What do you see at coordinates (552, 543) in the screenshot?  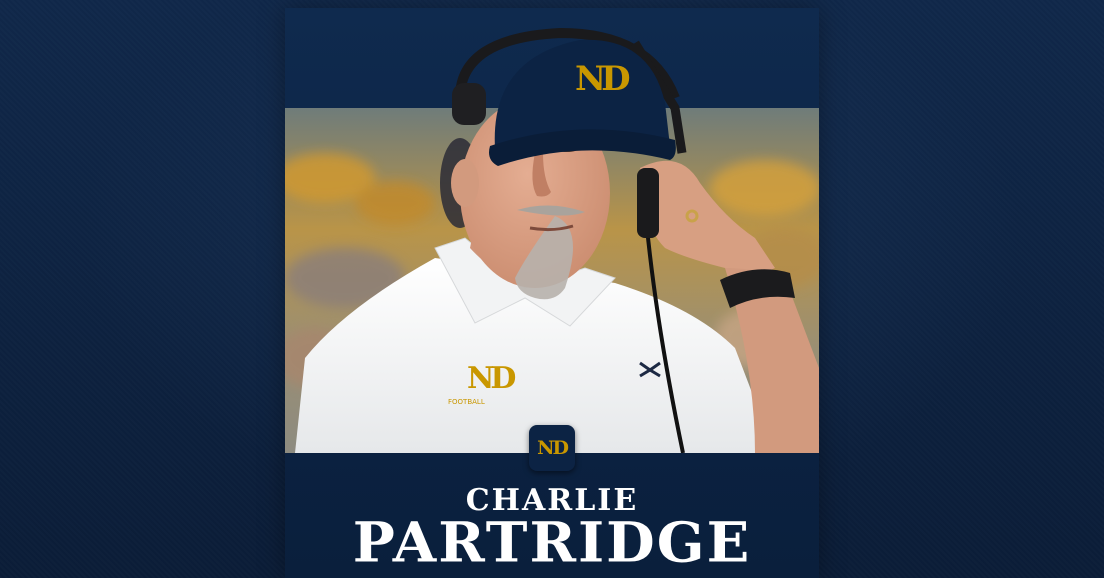 I see `last-name: PARTRIDGE` at bounding box center [552, 543].